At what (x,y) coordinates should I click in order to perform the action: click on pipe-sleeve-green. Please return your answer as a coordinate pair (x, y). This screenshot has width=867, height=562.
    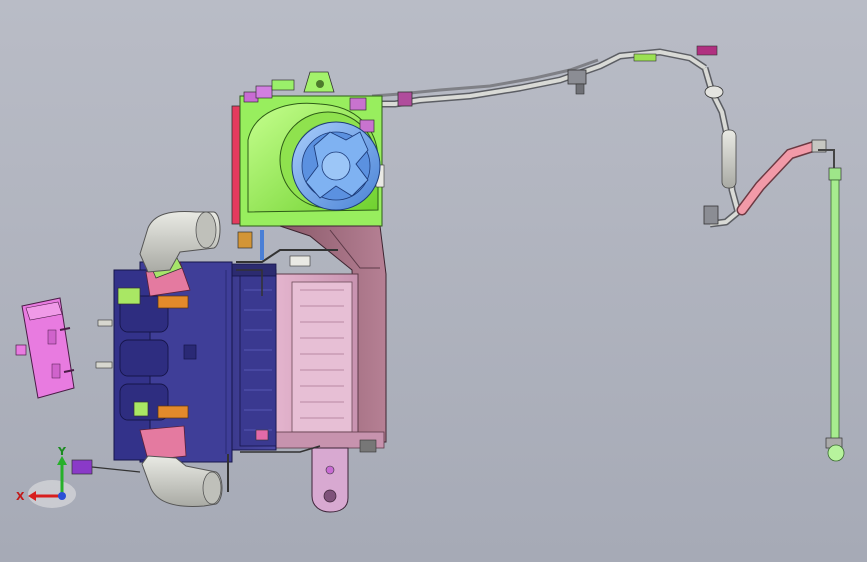
    Looking at the image, I should click on (645, 57).